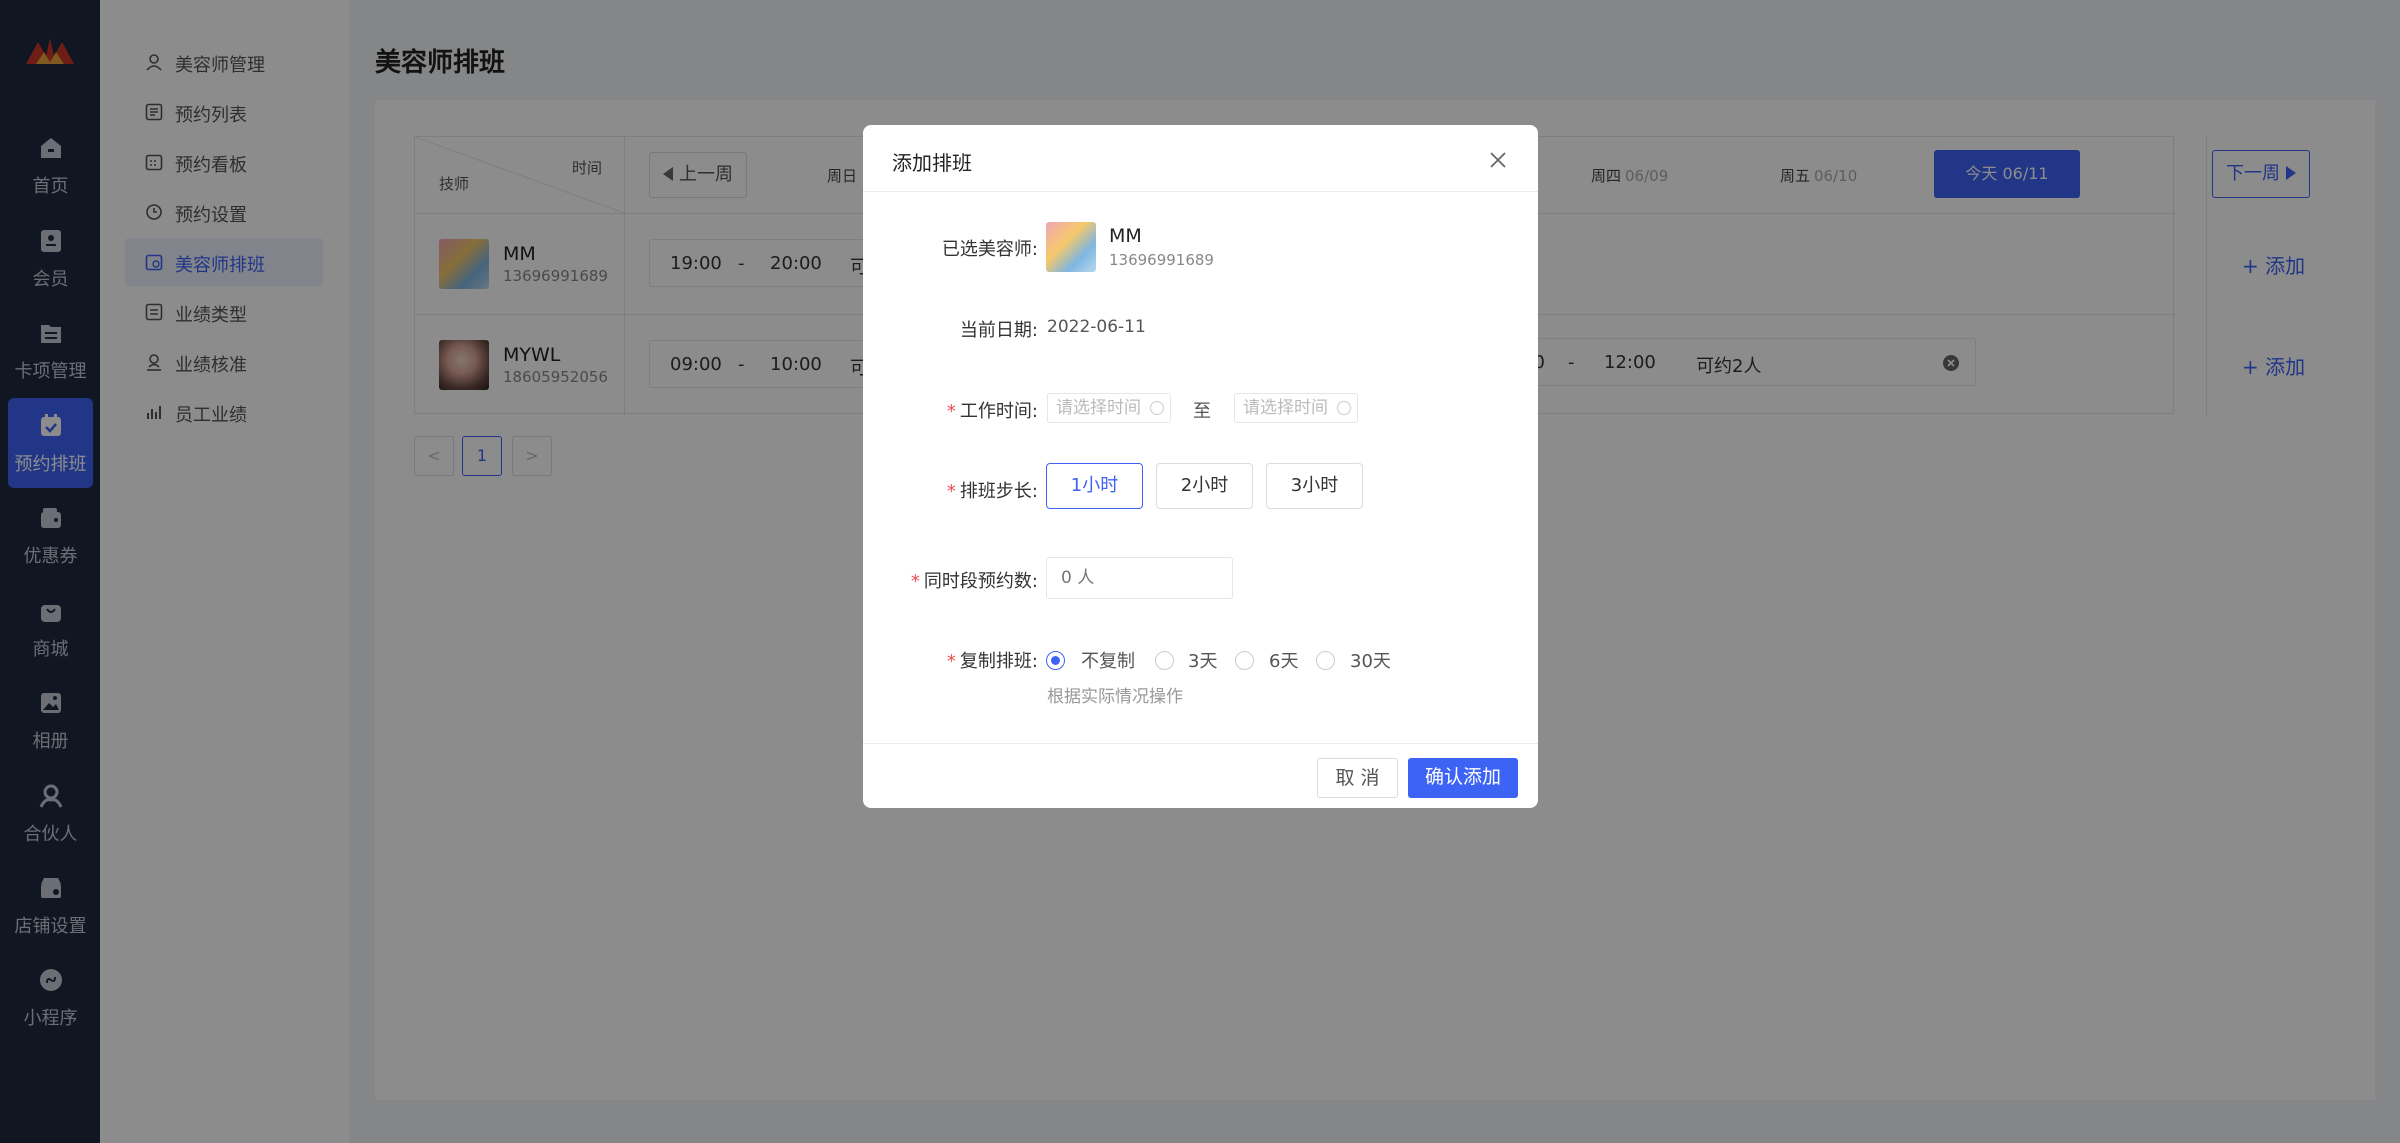 This screenshot has height=1143, width=2400. I want to click on worktime-start-placeholder: 请选择时间, so click(1098, 408).